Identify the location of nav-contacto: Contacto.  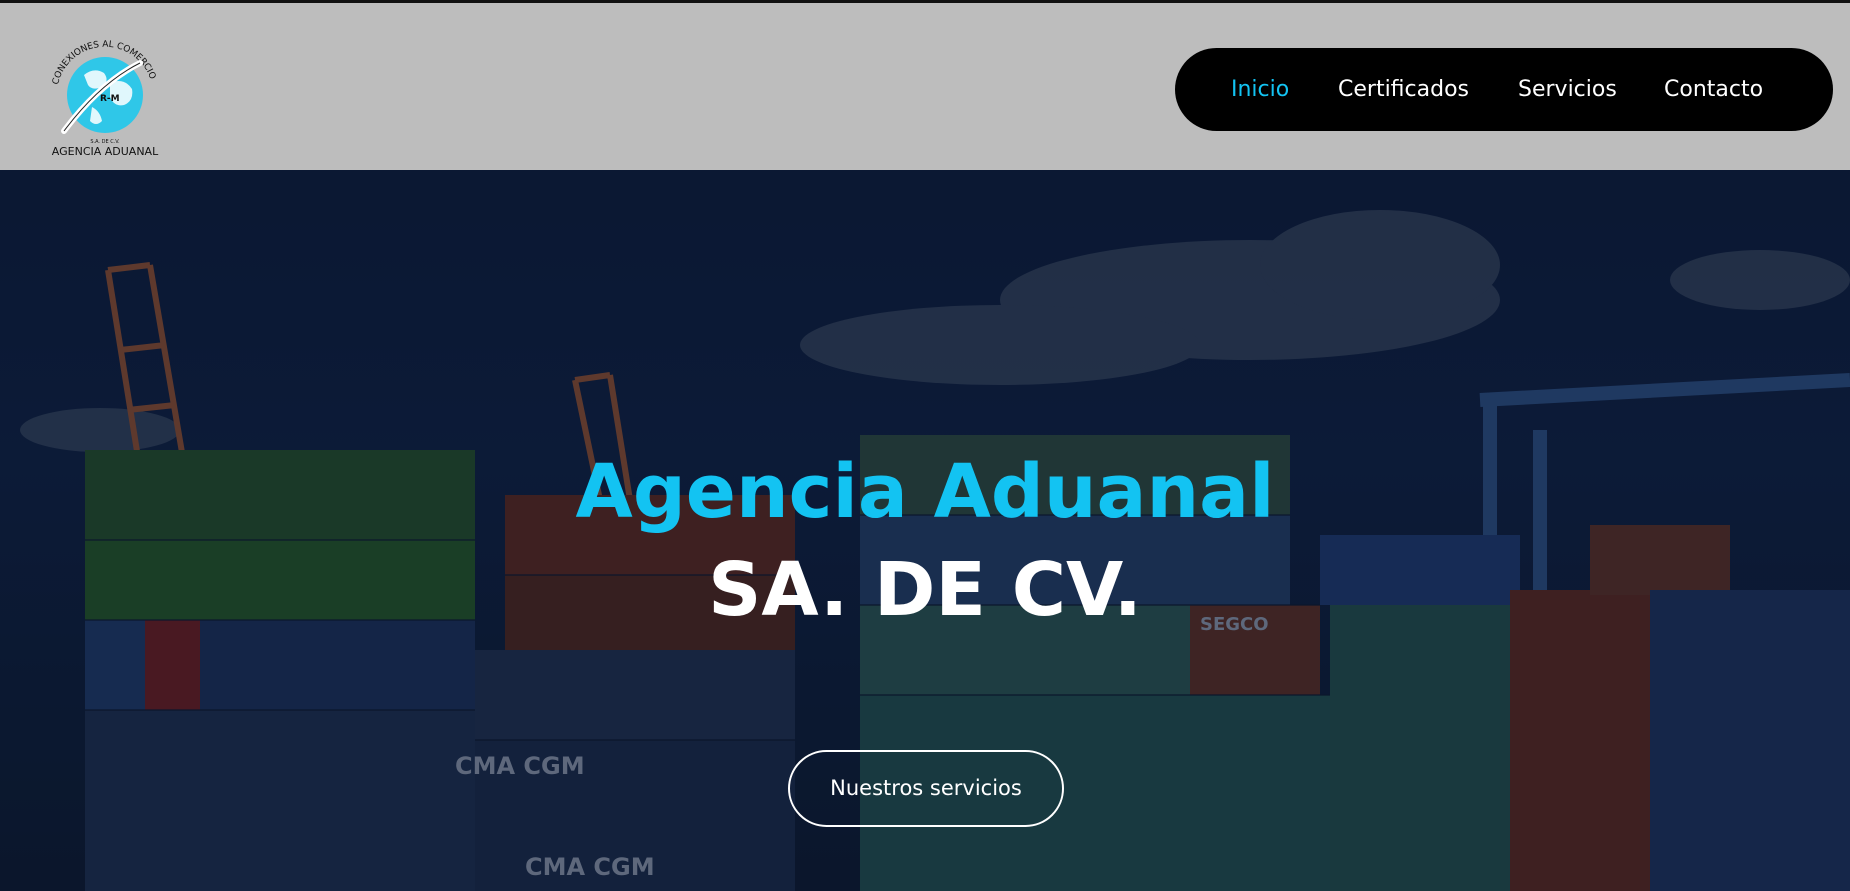
(1713, 89).